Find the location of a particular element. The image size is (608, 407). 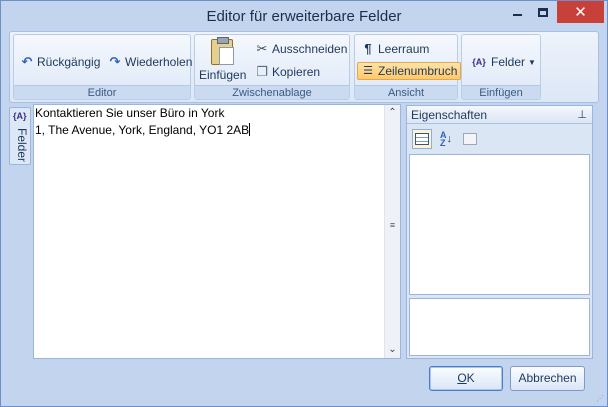

chevron-down-icon: ▼ is located at coordinates (532, 62).